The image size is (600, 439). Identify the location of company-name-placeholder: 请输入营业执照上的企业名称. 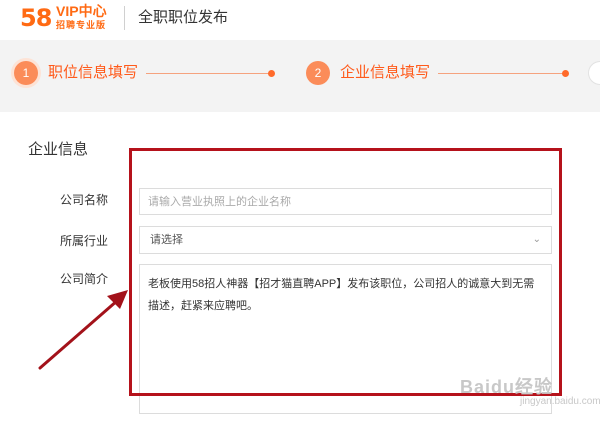
(219, 202).